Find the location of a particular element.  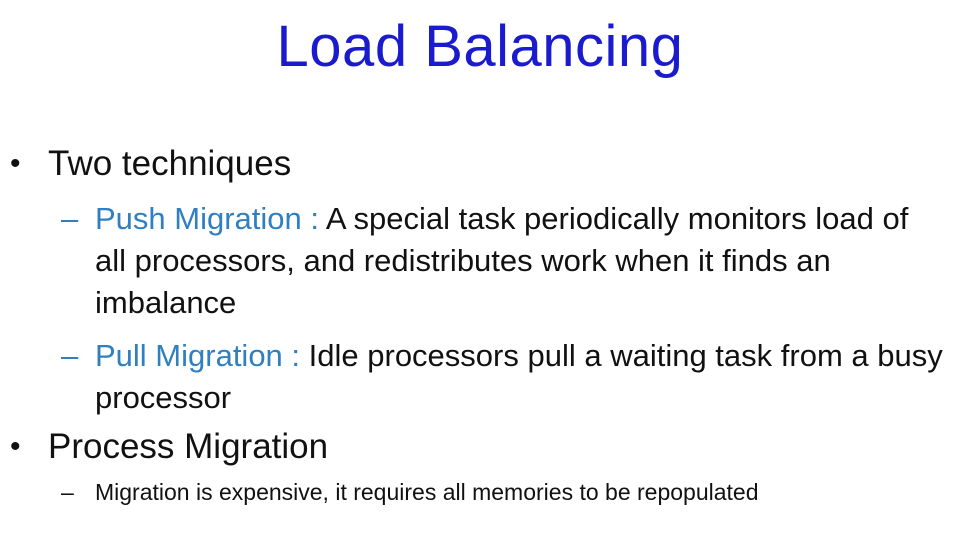

bullet-text: Process Migration is located at coordinates (188, 446).